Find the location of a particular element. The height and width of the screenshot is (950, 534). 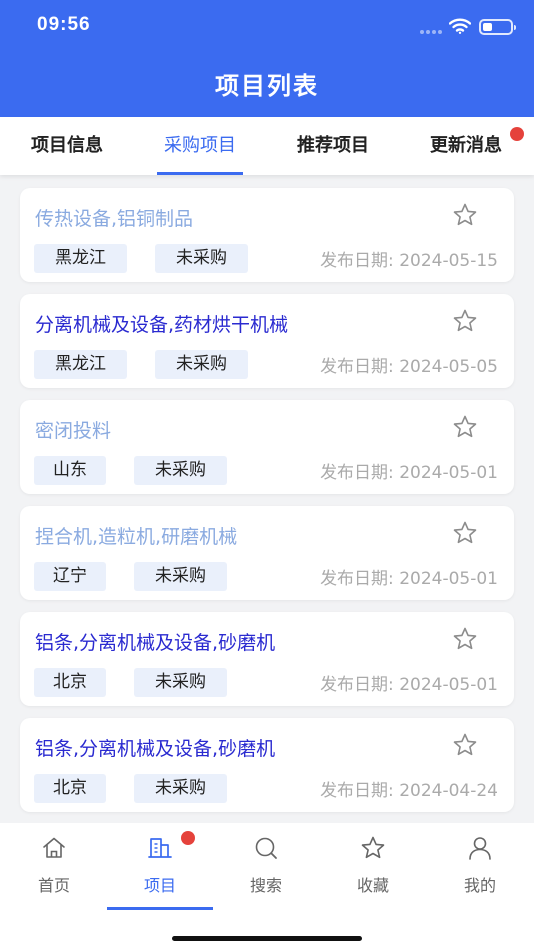

nav-profile: 我的 is located at coordinates (480, 866).